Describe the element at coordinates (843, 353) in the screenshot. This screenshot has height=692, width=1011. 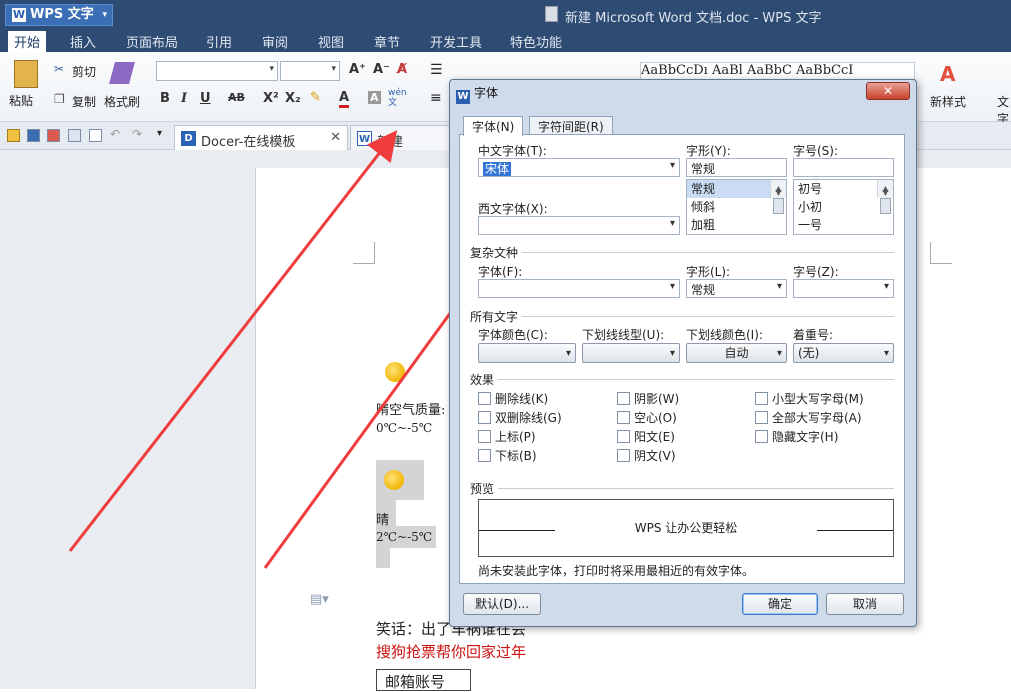
I see `emphasis-select: (无)` at that location.